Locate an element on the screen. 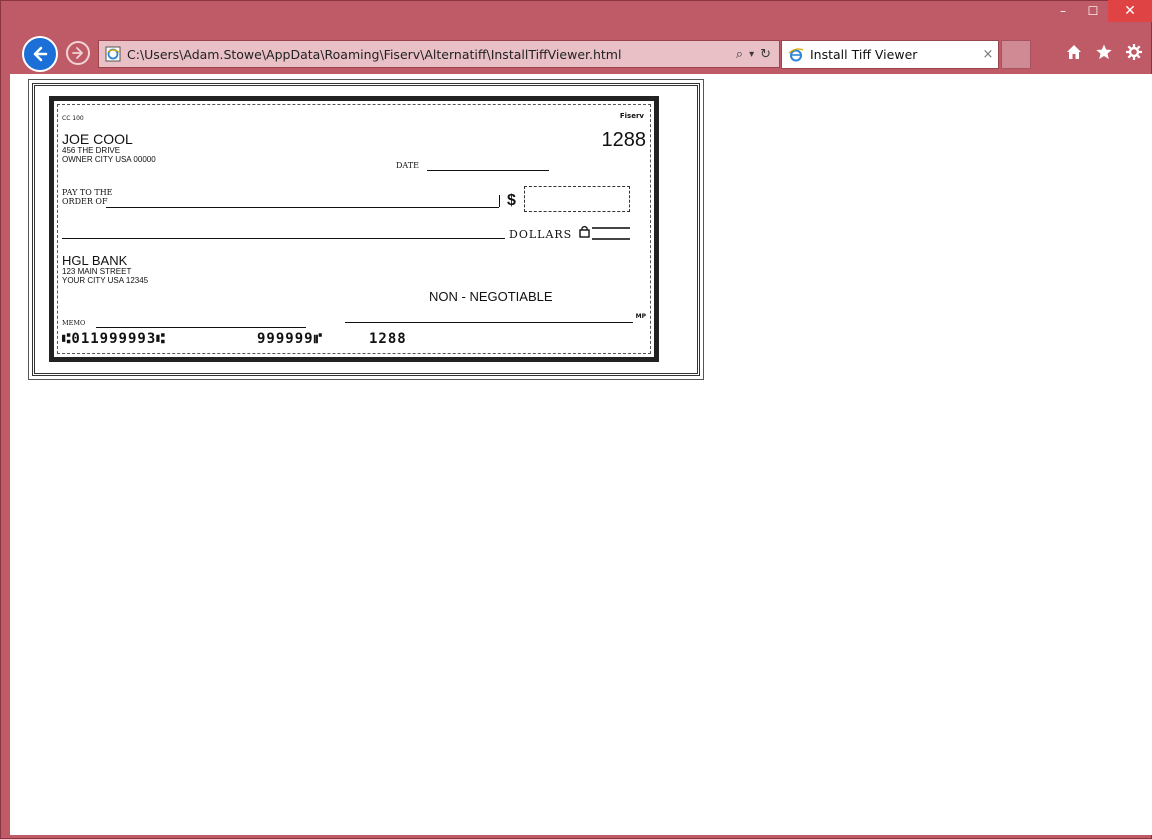 Image resolution: width=1152 pixels, height=839 pixels. new-tab-button is located at coordinates (1016, 54).